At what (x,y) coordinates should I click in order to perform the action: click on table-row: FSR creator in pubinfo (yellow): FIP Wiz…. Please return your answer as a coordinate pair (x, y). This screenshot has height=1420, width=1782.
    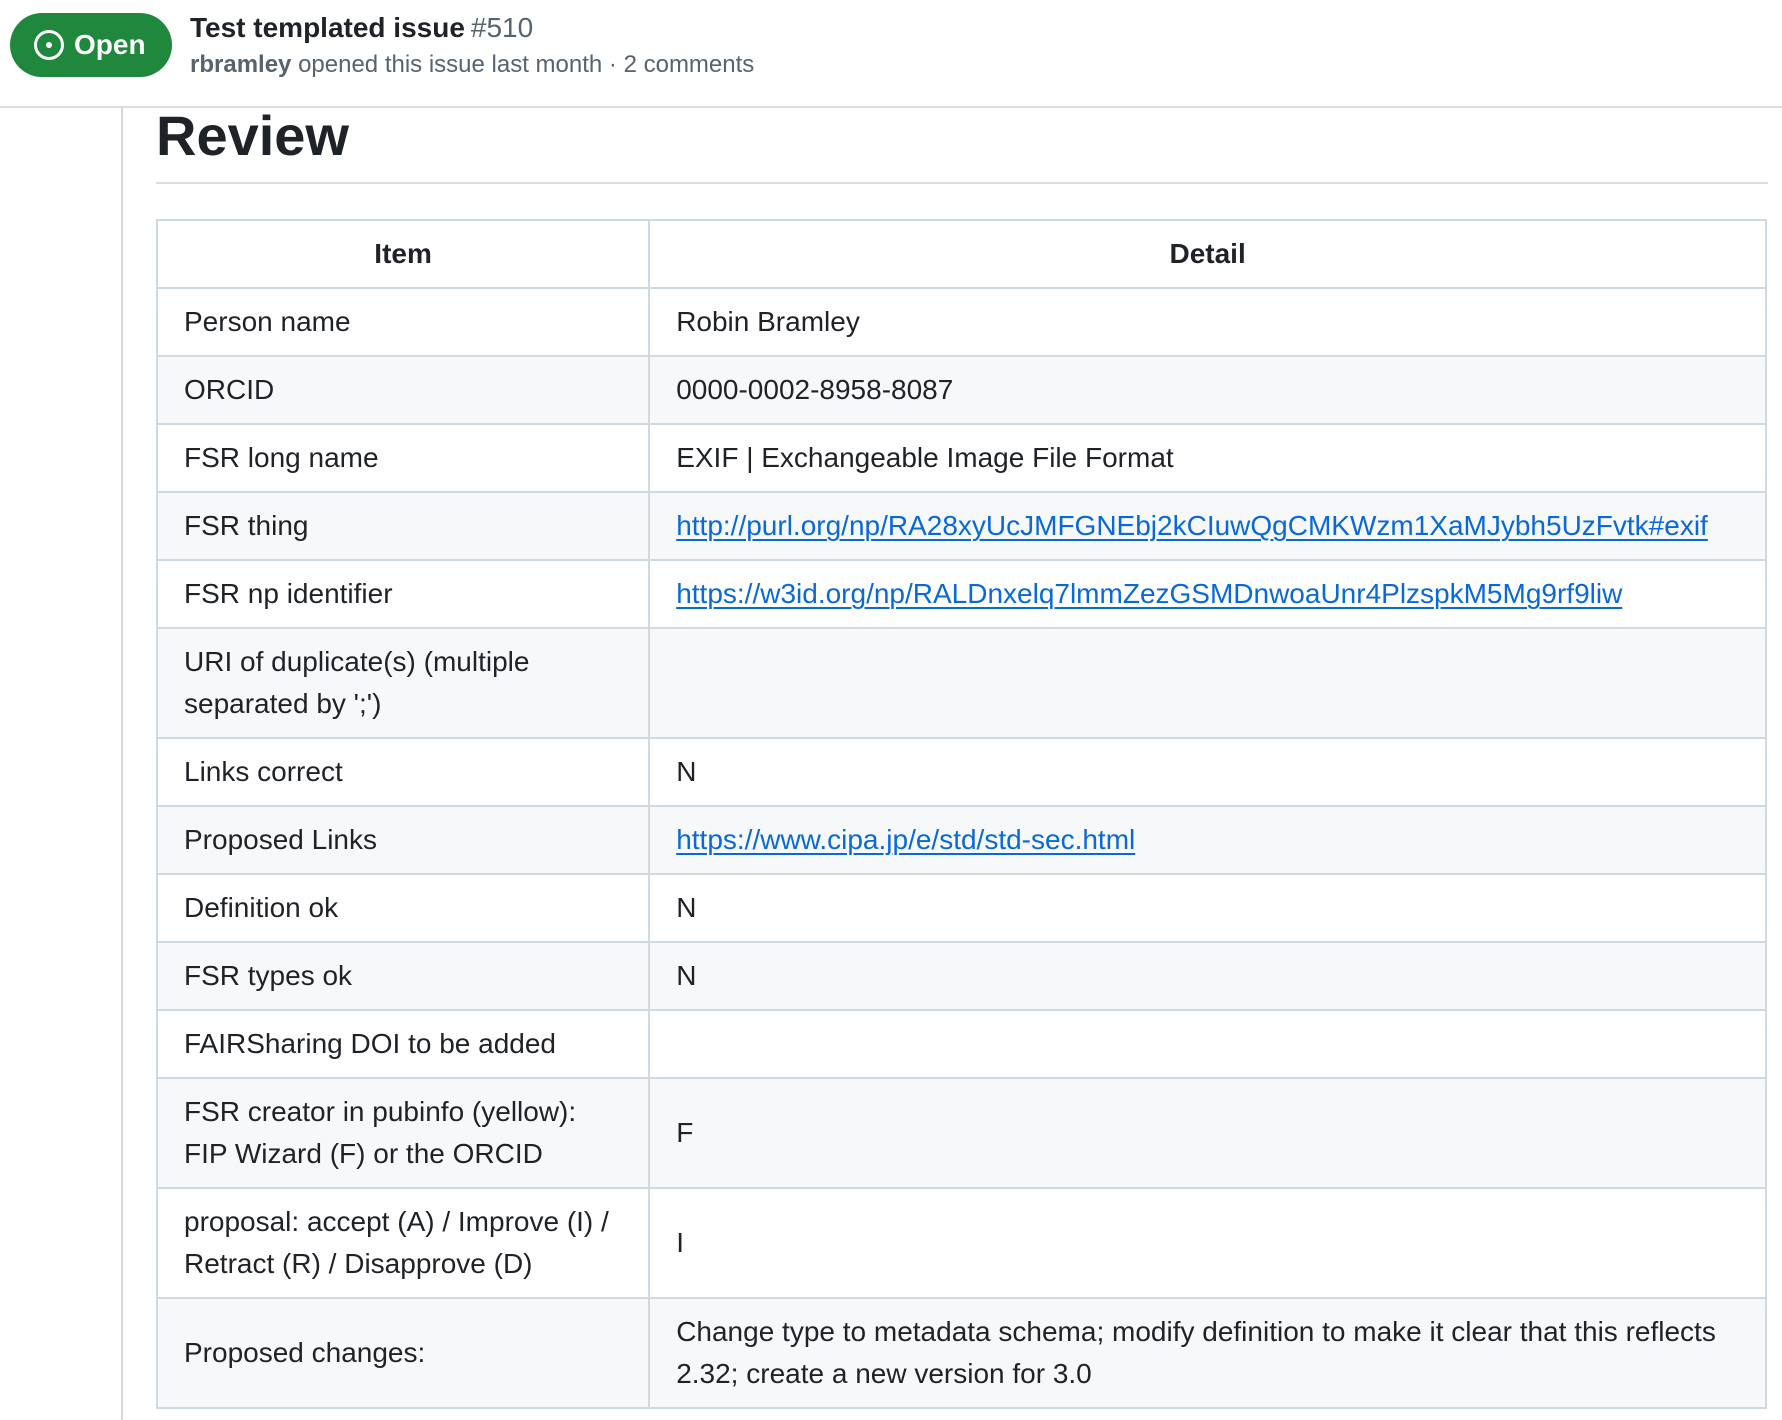
    Looking at the image, I should click on (961, 1133).